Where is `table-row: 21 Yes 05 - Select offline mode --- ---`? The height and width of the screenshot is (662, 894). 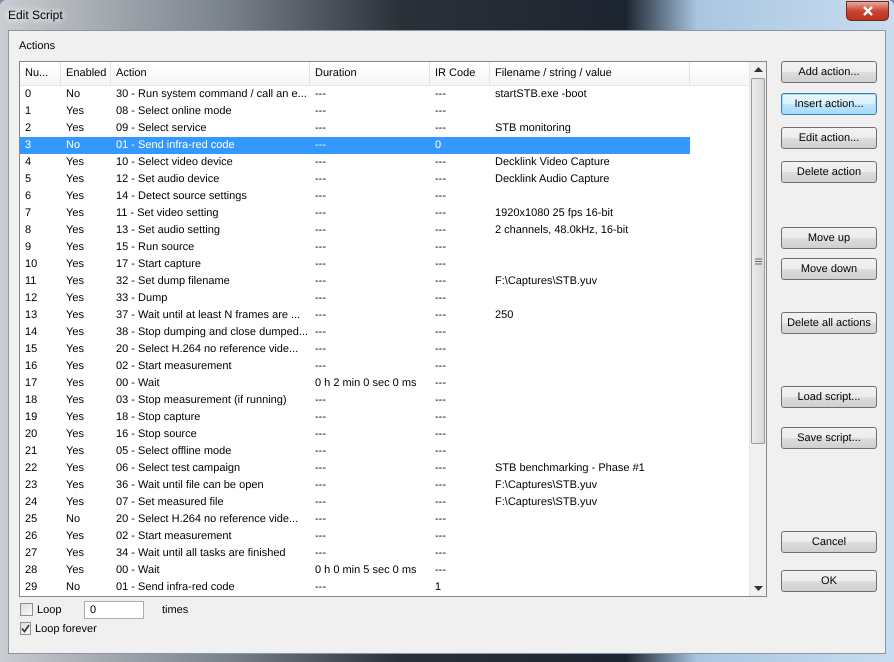 table-row: 21 Yes 05 - Select offline mode --- --- is located at coordinates (355, 451).